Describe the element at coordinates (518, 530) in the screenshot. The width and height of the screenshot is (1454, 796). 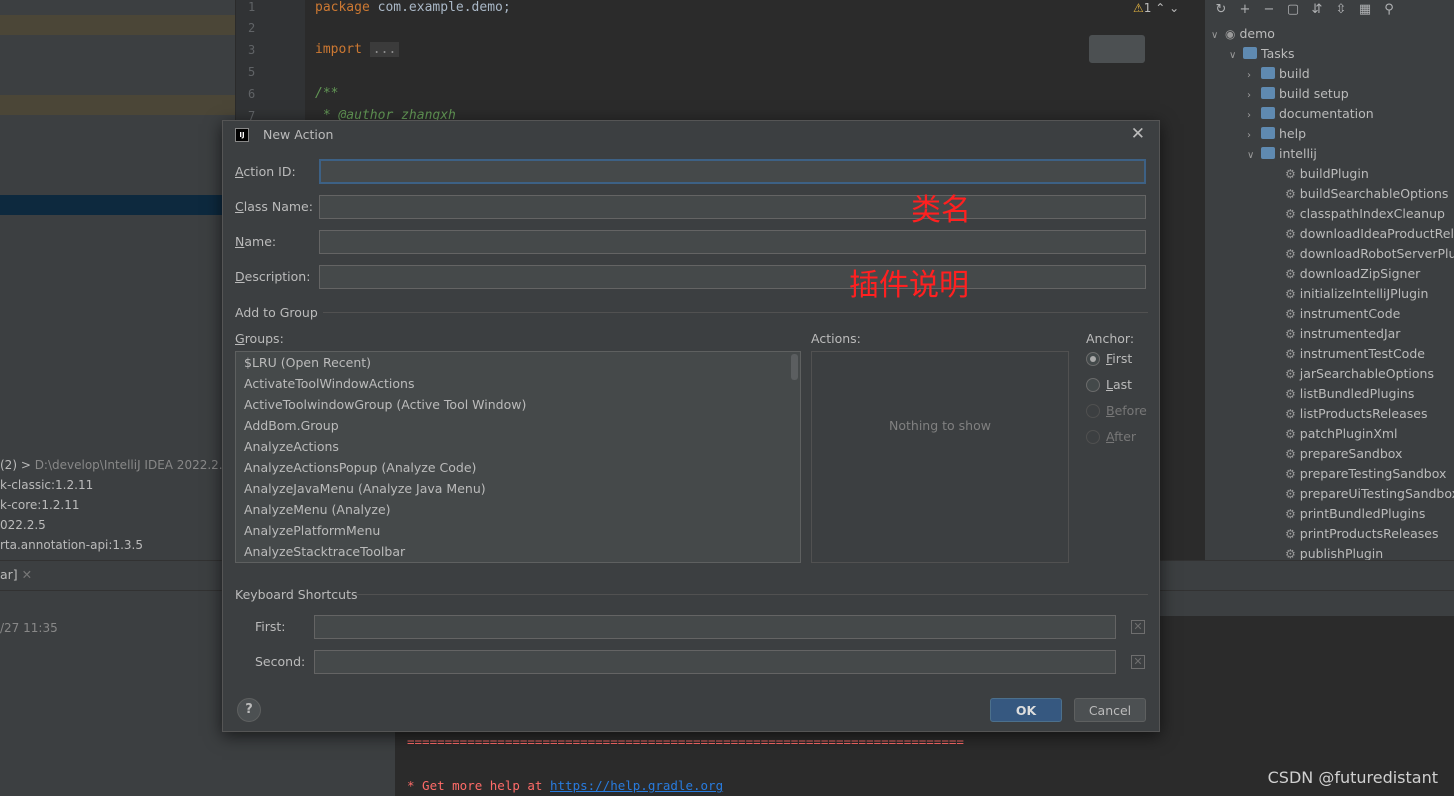
I see `group-list-item: AnalyzePlatformMenu` at that location.